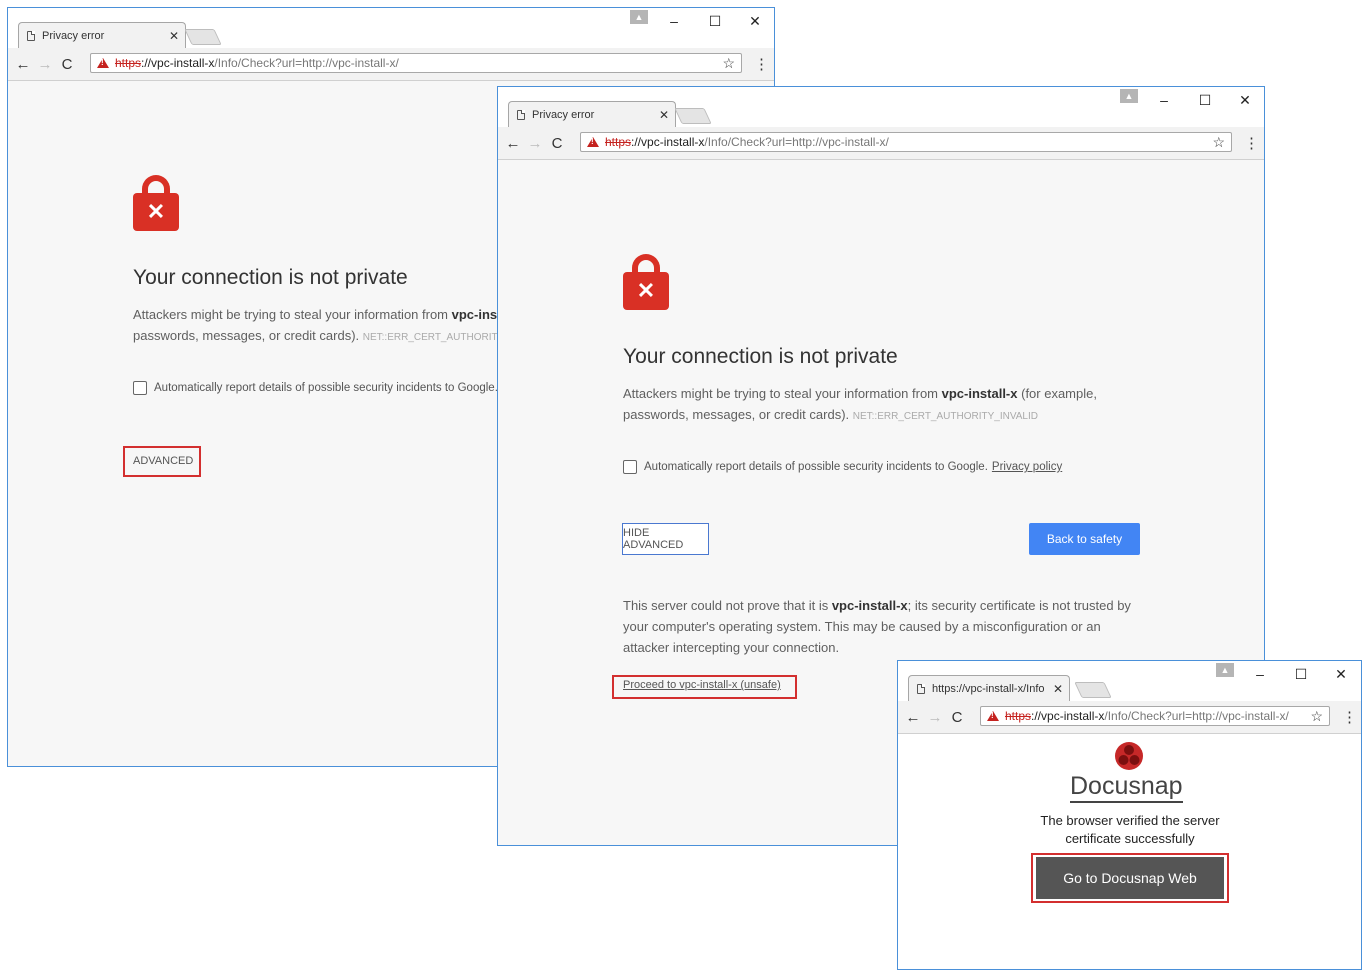 The width and height of the screenshot is (1365, 970). Describe the element at coordinates (1084, 539) in the screenshot. I see `back-to-safety-button: Back to safety` at that location.